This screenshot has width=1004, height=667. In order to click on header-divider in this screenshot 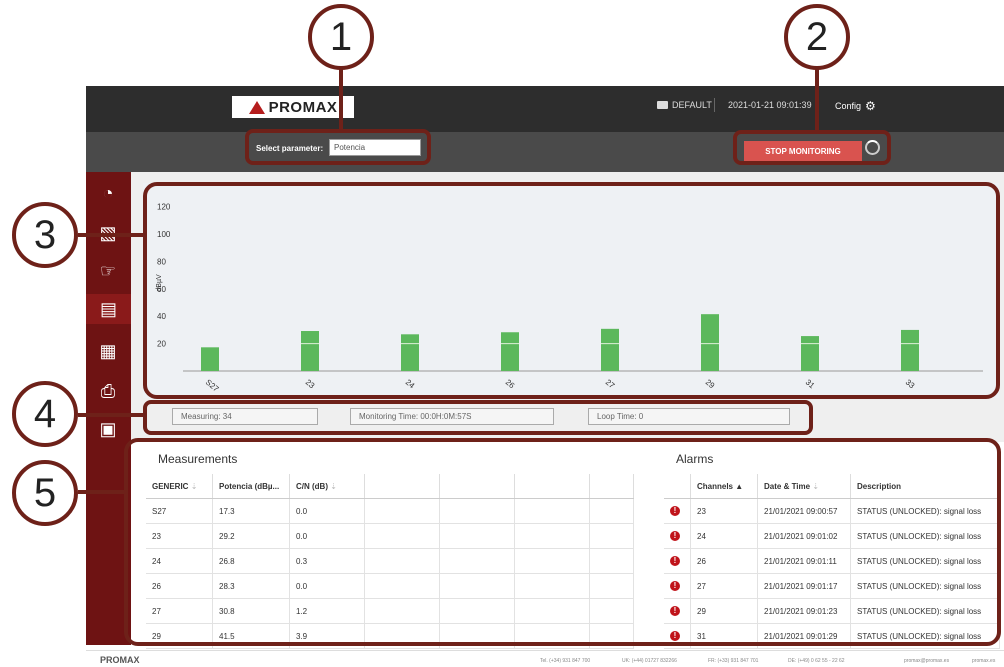, I will do `click(714, 105)`.